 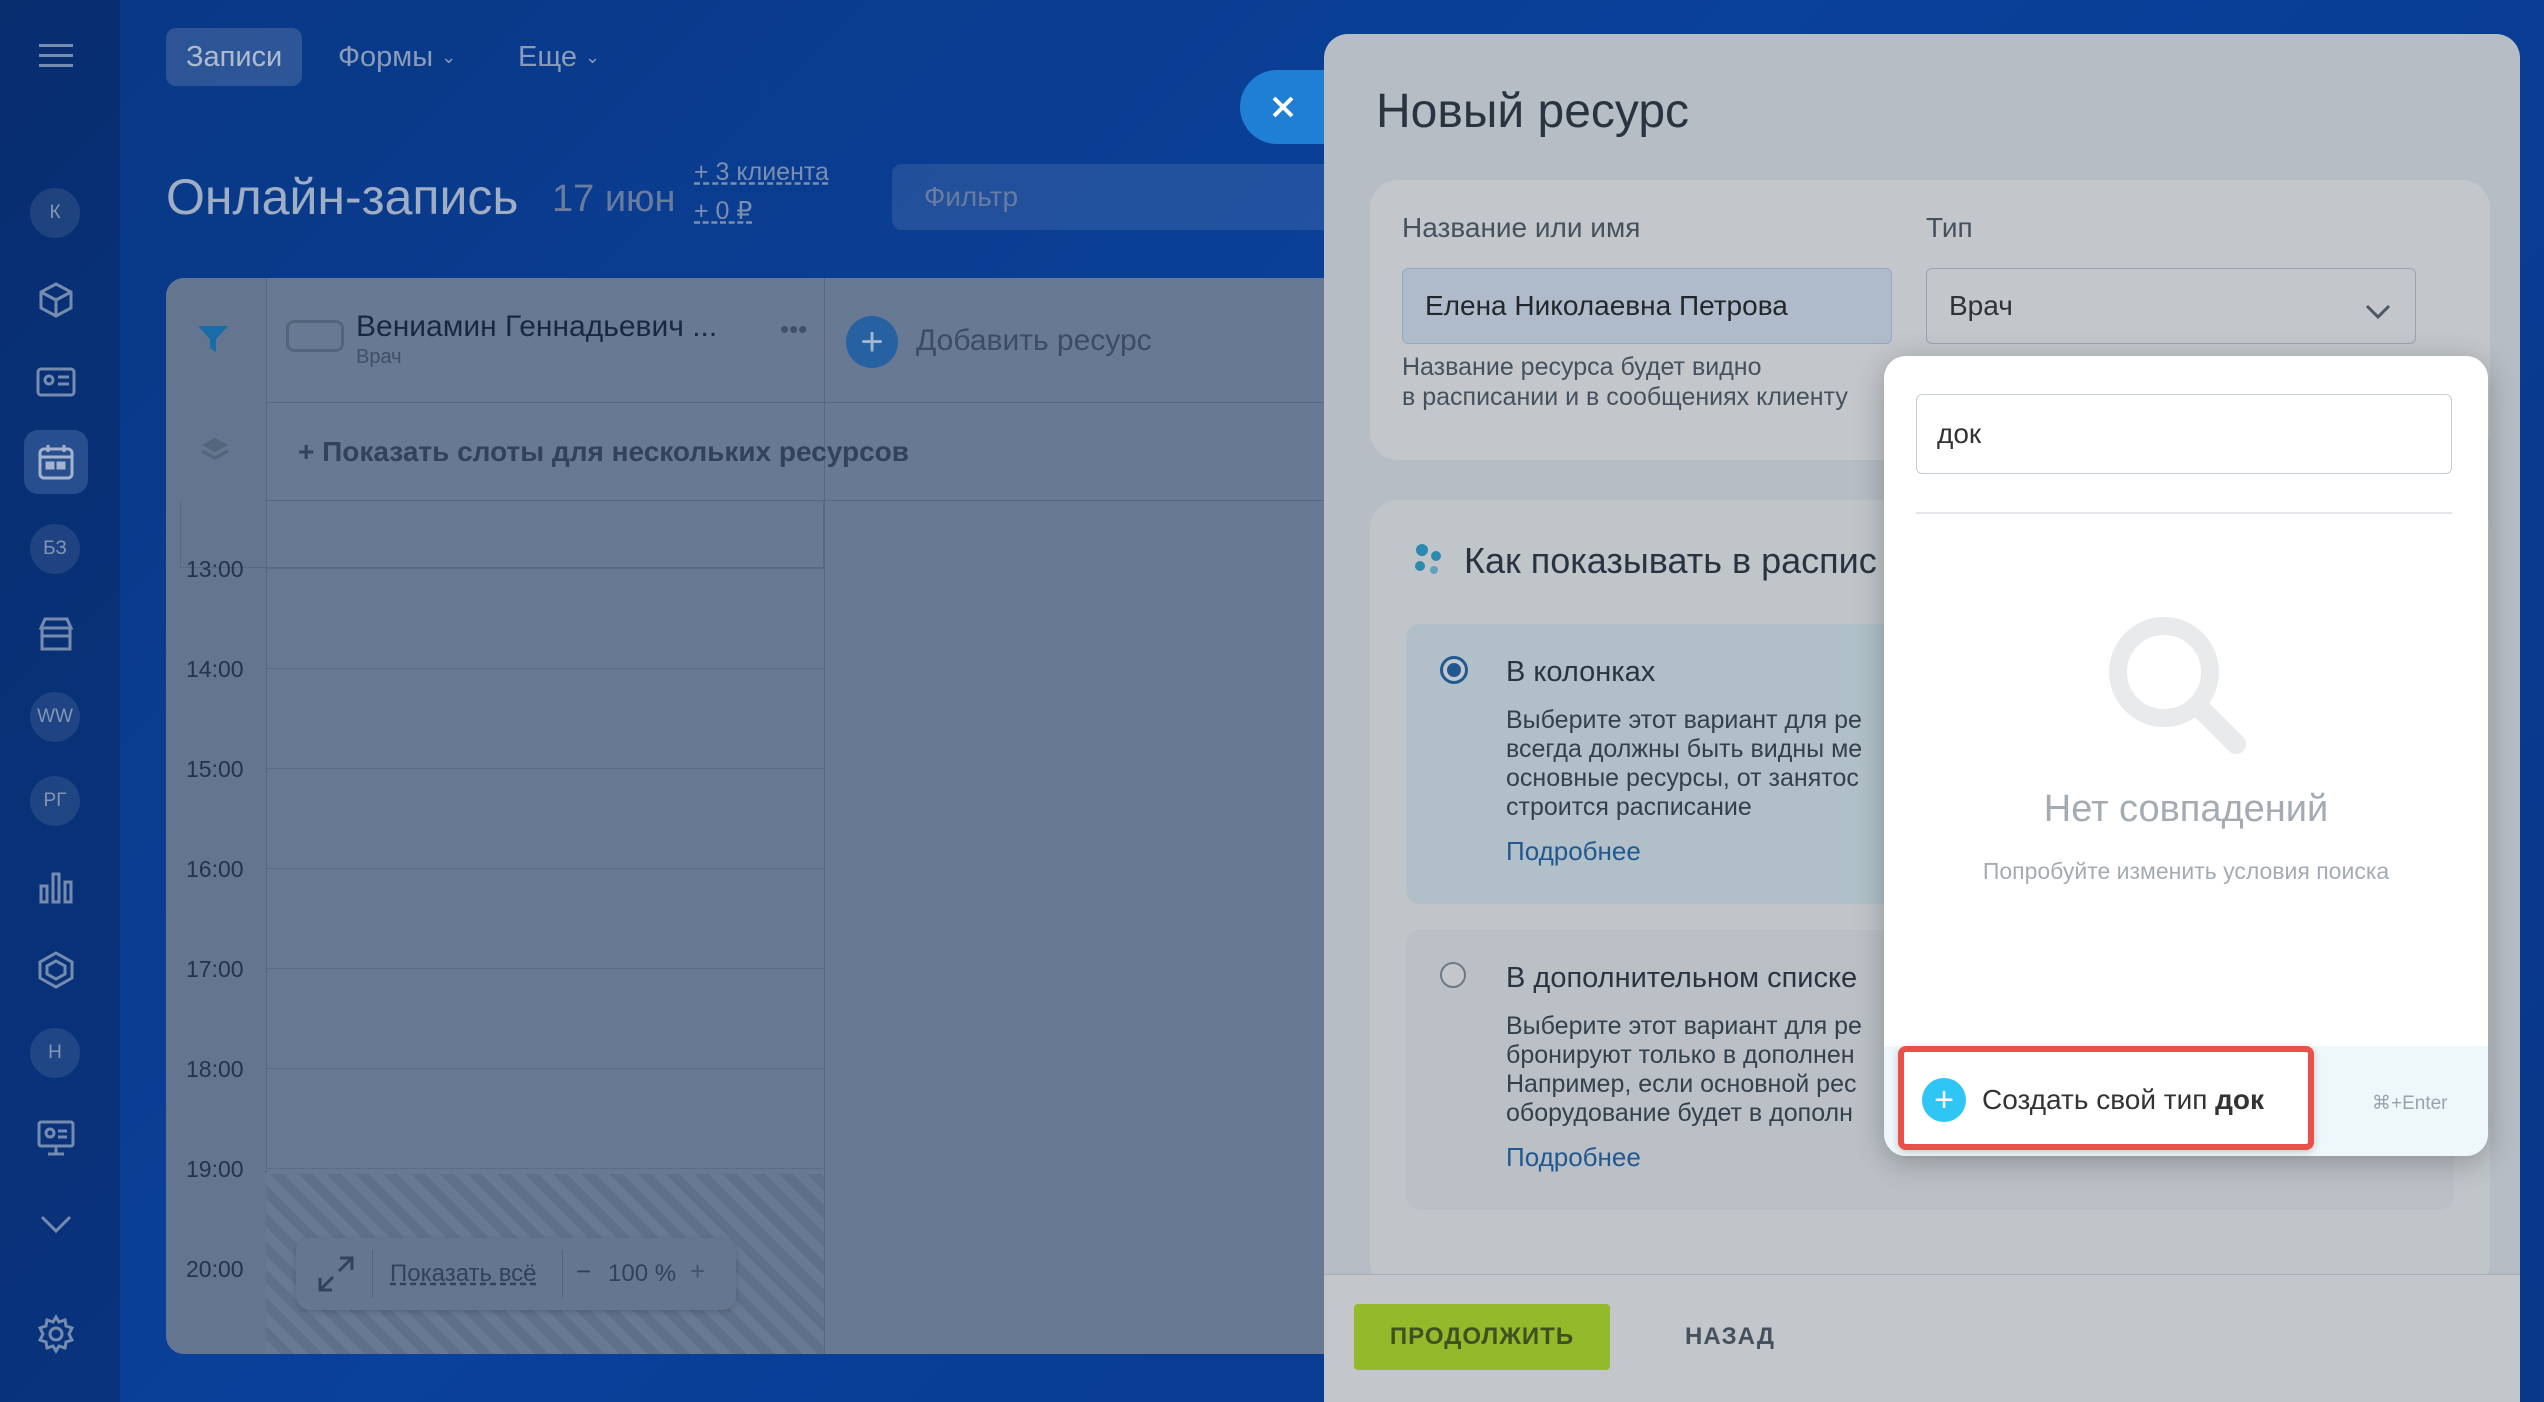 What do you see at coordinates (2184, 434) in the screenshot?
I see `type-search-input: док` at bounding box center [2184, 434].